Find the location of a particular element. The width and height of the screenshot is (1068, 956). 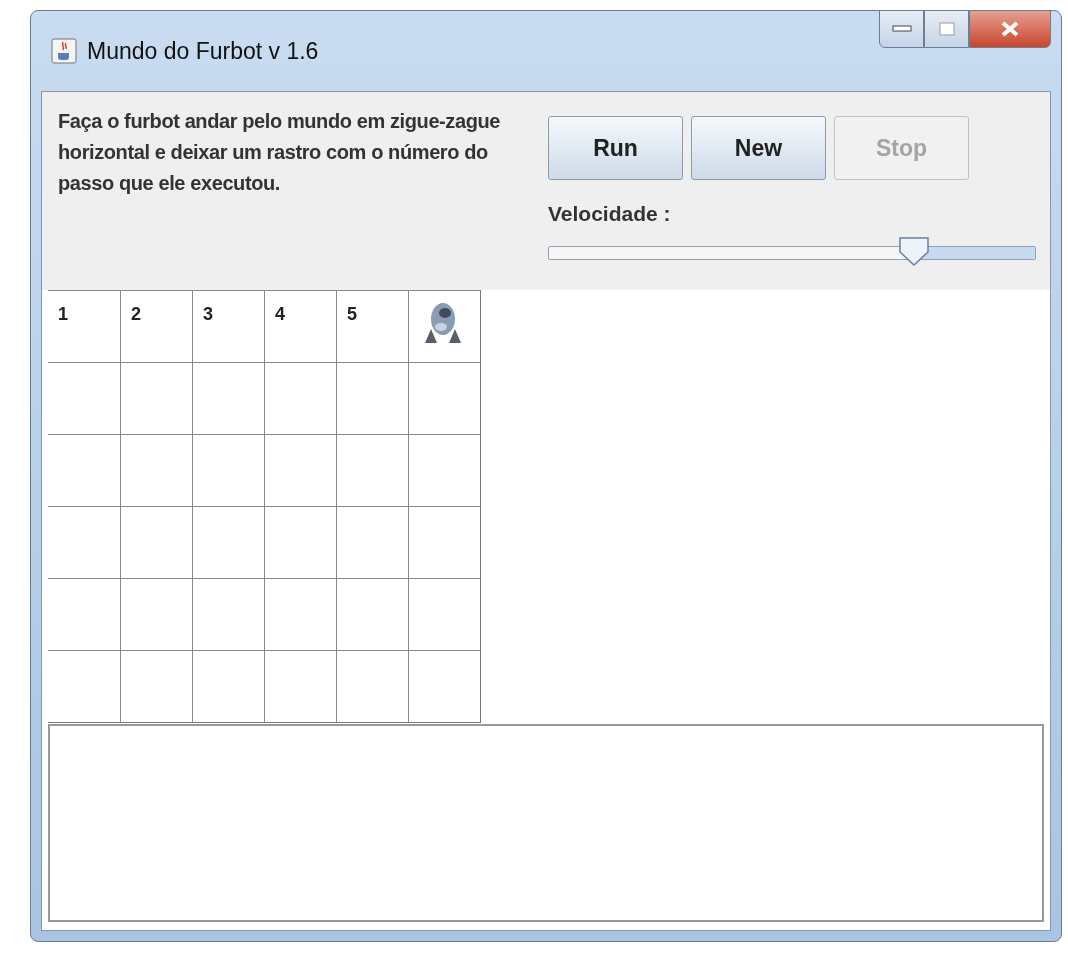

toolbar-button: Run is located at coordinates (615, 148).